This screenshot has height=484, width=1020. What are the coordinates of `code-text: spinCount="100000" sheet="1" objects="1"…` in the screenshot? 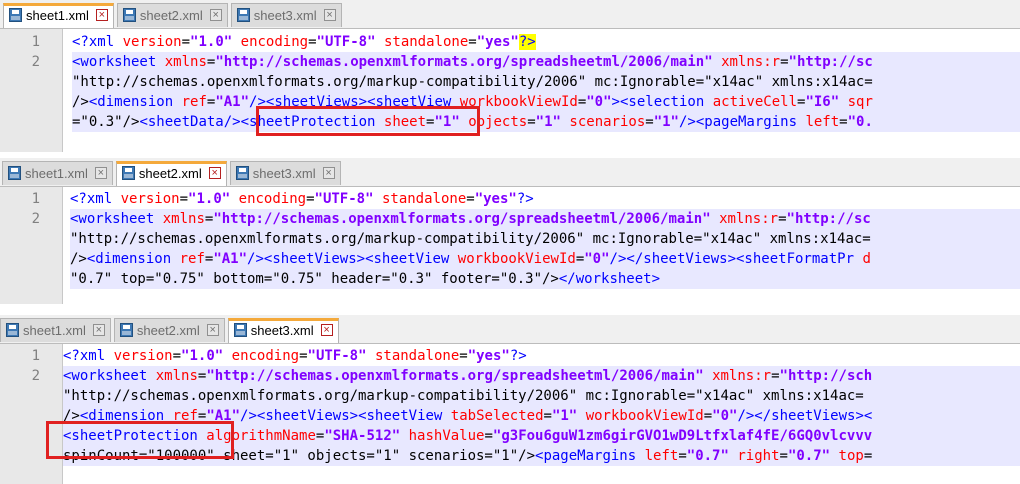 It's located at (541, 456).